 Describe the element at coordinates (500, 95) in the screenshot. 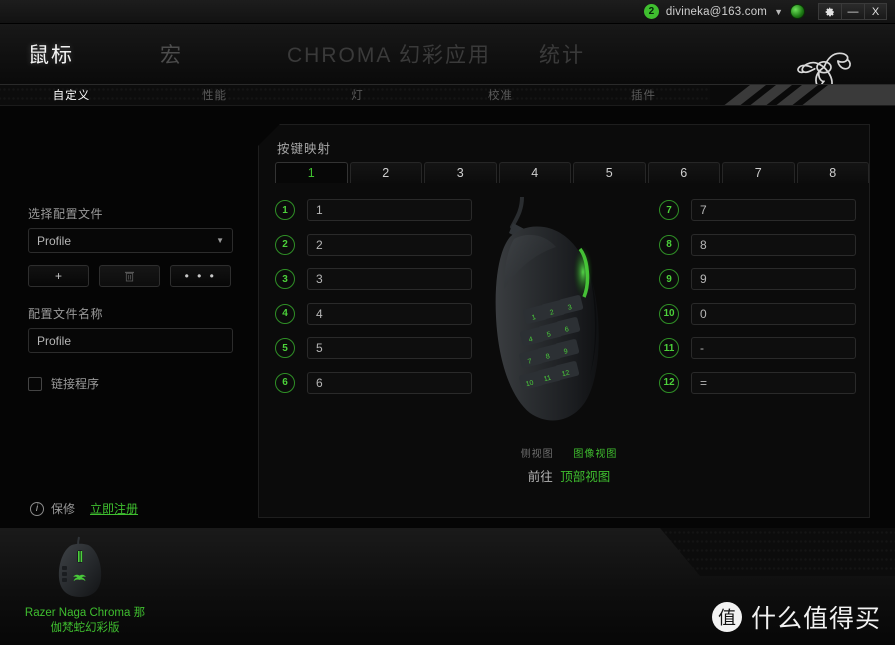

I see `sub-tab-calibration: 校准` at that location.